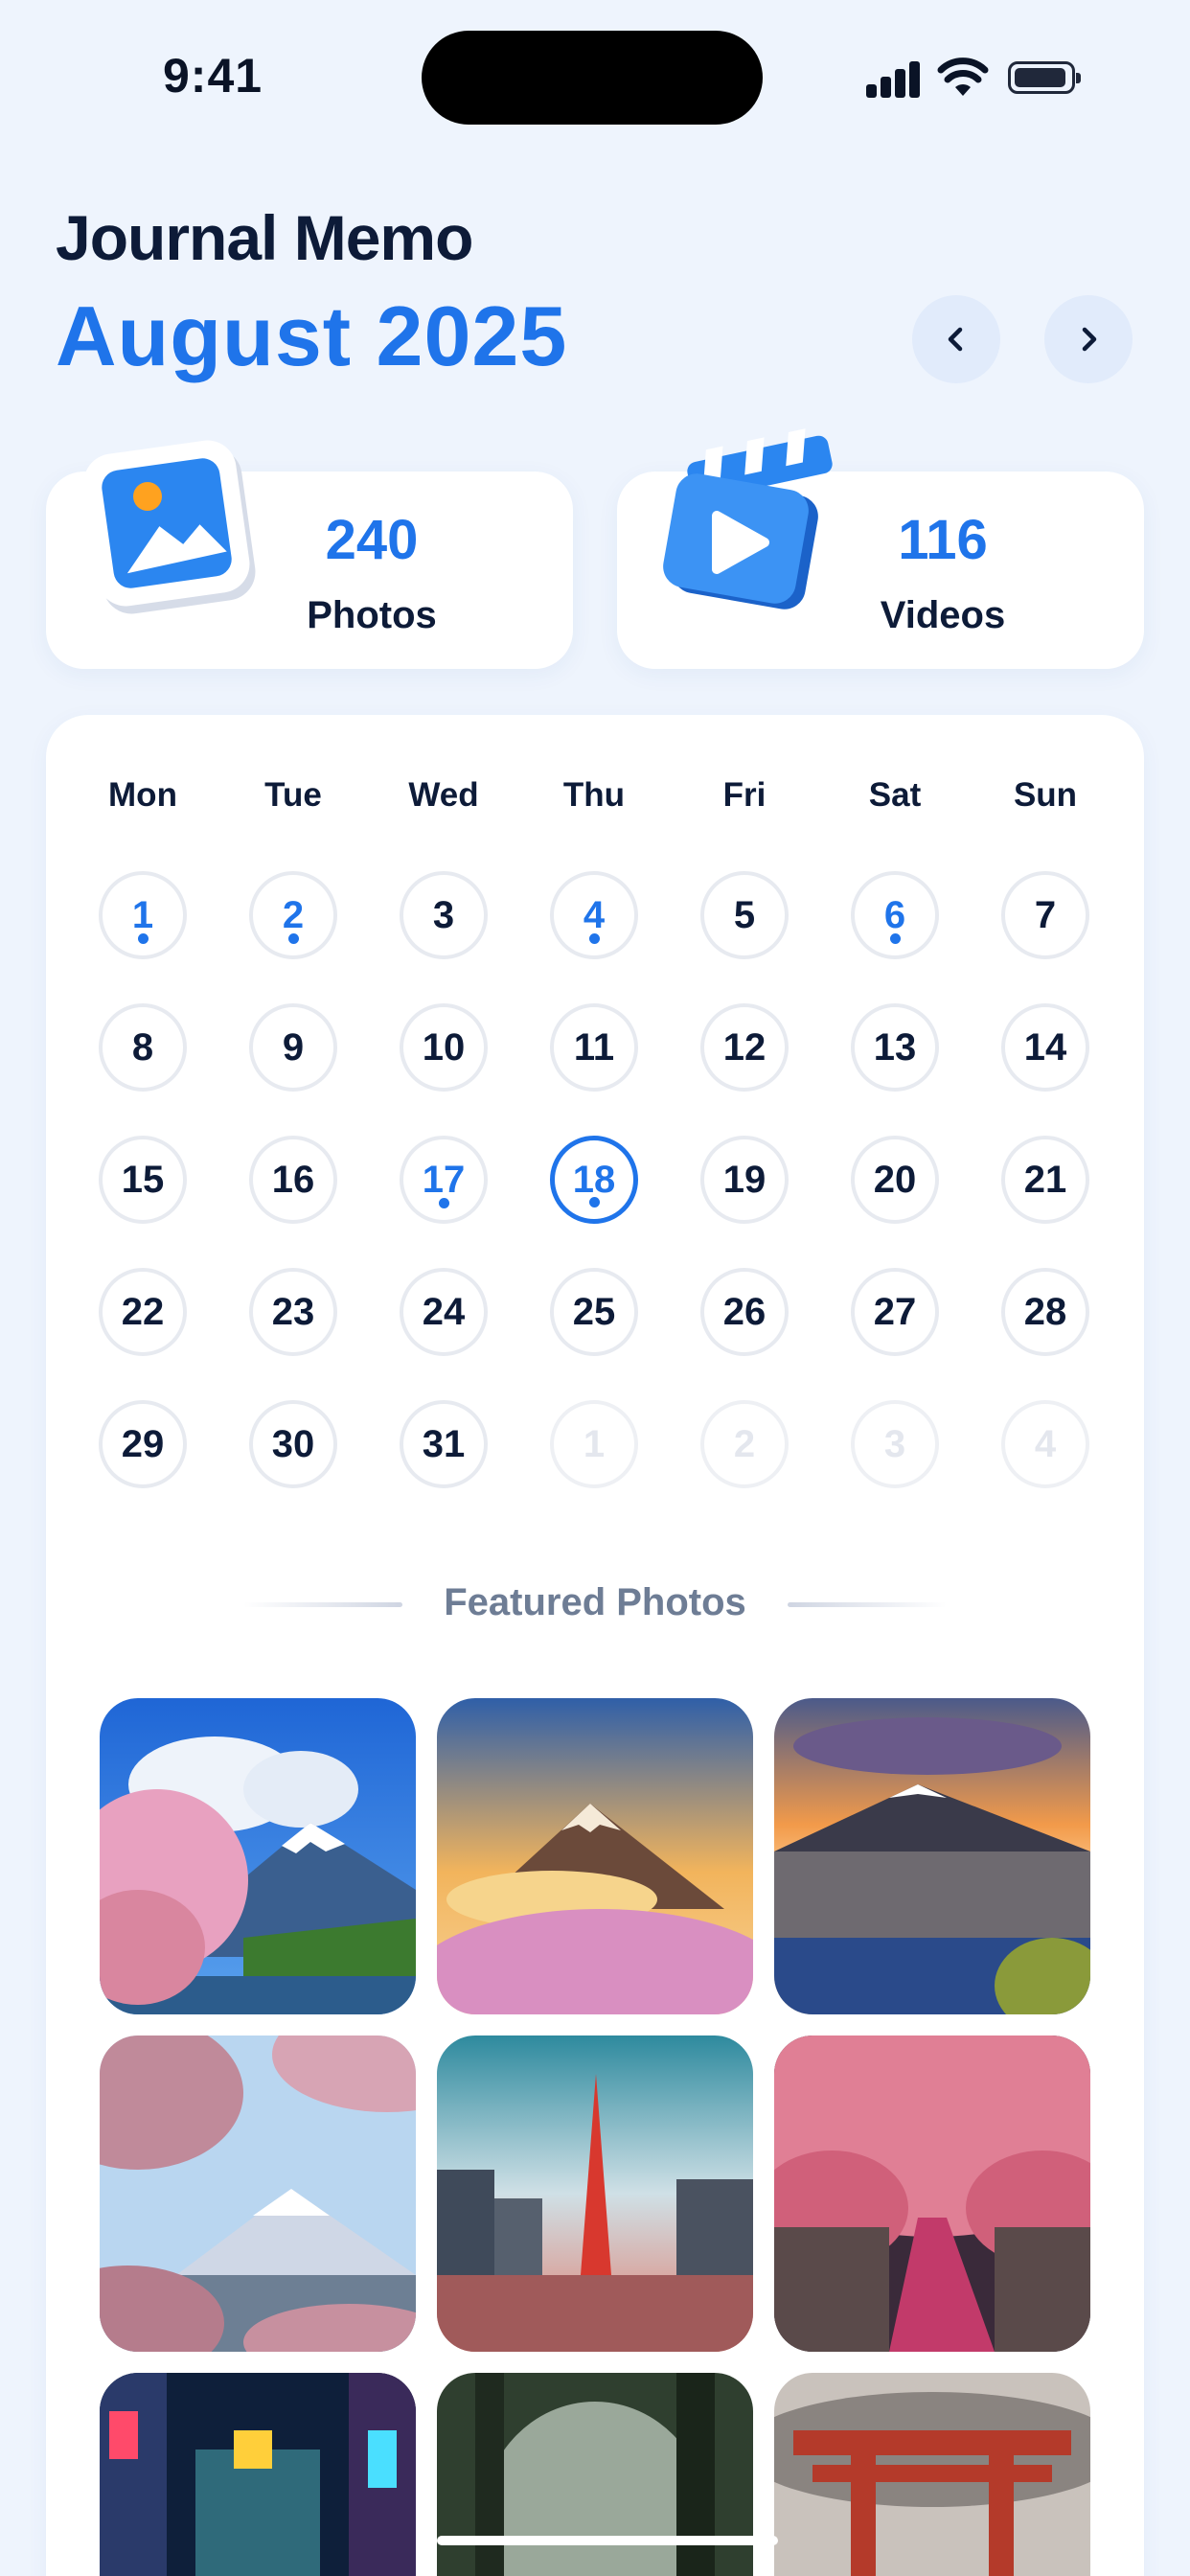  I want to click on weekday-label: Sun, so click(1045, 795).